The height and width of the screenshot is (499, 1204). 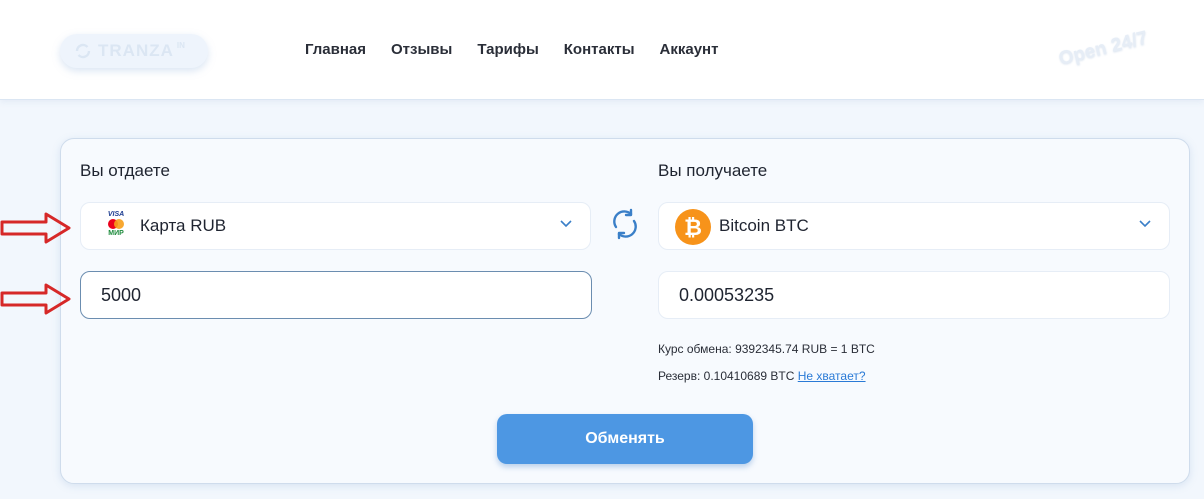 I want to click on rate-value: 9392345.74 RUB = 1 BTC, so click(x=805, y=349).